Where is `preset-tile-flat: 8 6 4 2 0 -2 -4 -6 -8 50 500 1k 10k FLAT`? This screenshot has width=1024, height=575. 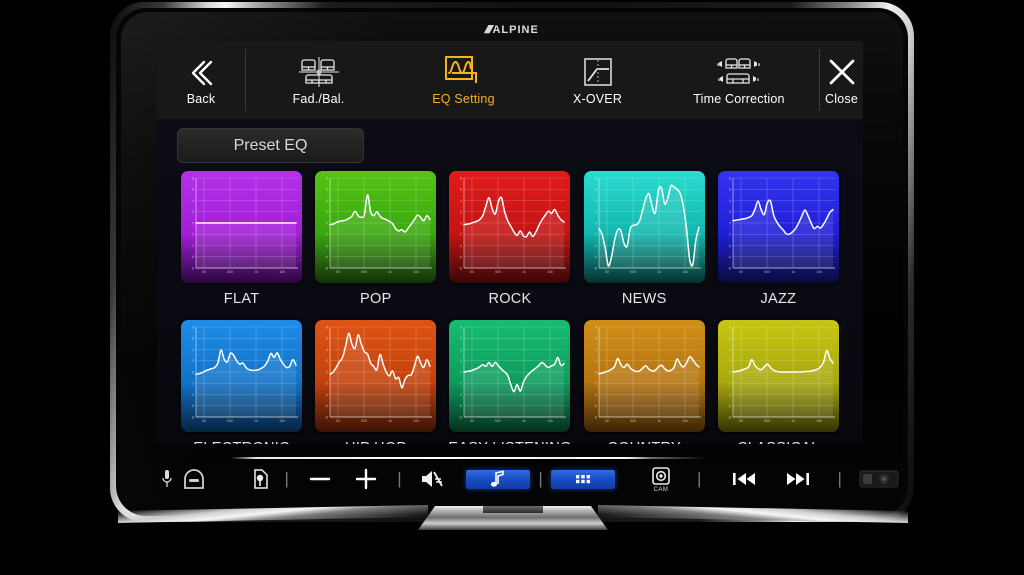 preset-tile-flat: 8 6 4 2 0 -2 -4 -6 -8 50 500 1k 10k FLAT is located at coordinates (241, 239).